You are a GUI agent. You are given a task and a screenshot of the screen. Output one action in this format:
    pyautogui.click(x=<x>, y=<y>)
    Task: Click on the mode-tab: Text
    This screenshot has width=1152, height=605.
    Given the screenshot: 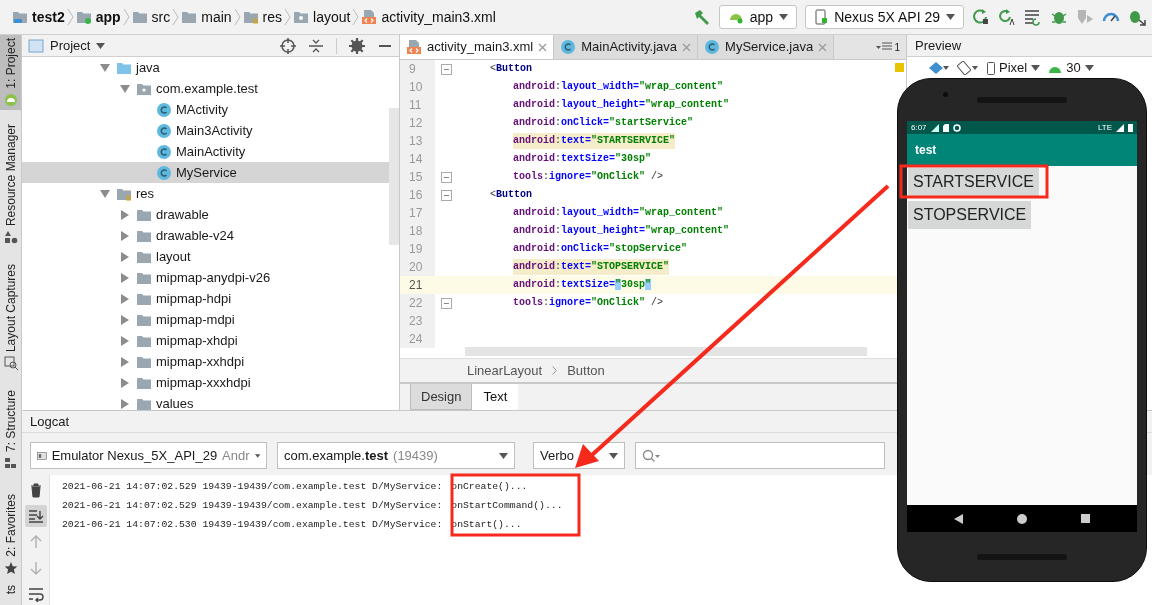 What is the action you would take?
    pyautogui.click(x=495, y=397)
    